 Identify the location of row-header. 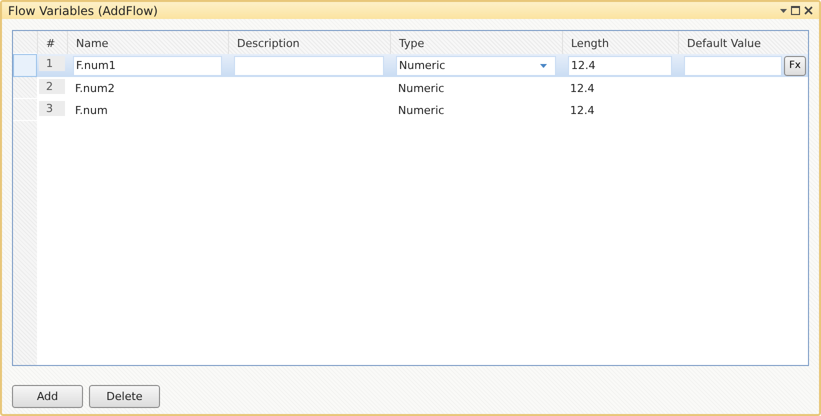
(25, 65).